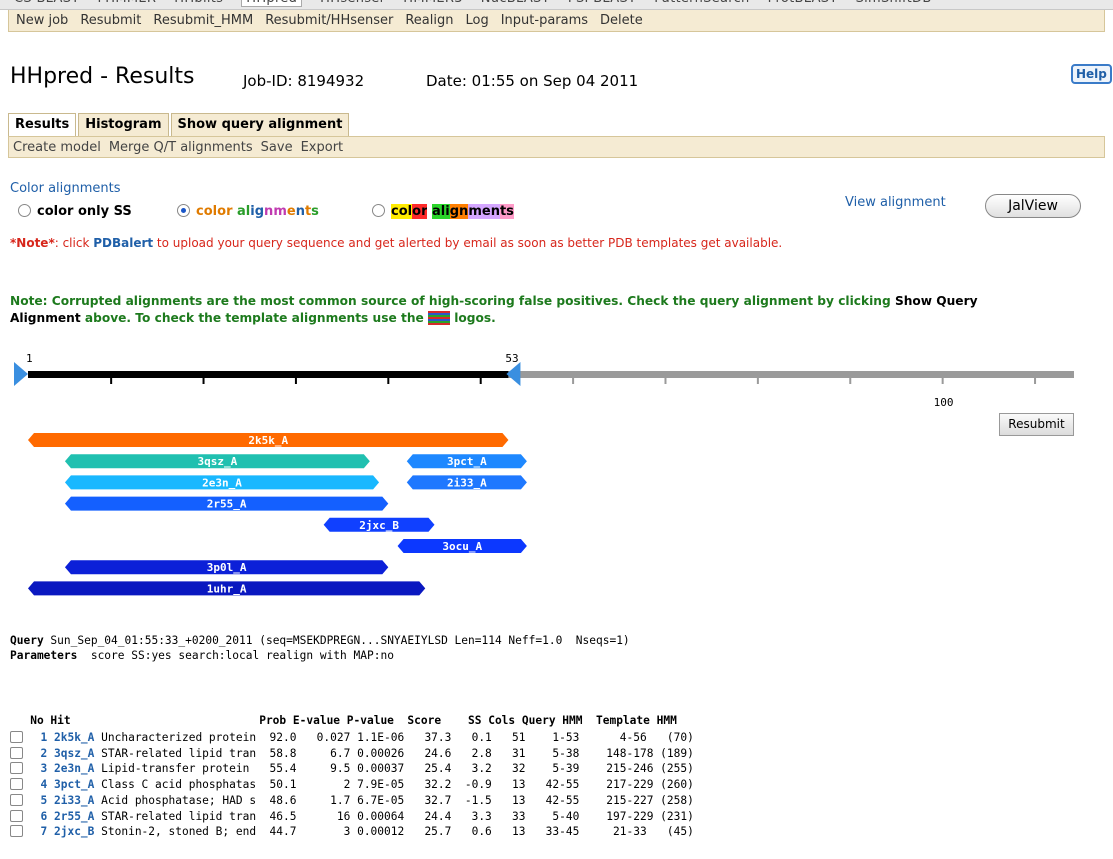 The width and height of the screenshot is (1113, 859). What do you see at coordinates (198, 3) in the screenshot?
I see `tool-tab-hhblits: HHblits` at bounding box center [198, 3].